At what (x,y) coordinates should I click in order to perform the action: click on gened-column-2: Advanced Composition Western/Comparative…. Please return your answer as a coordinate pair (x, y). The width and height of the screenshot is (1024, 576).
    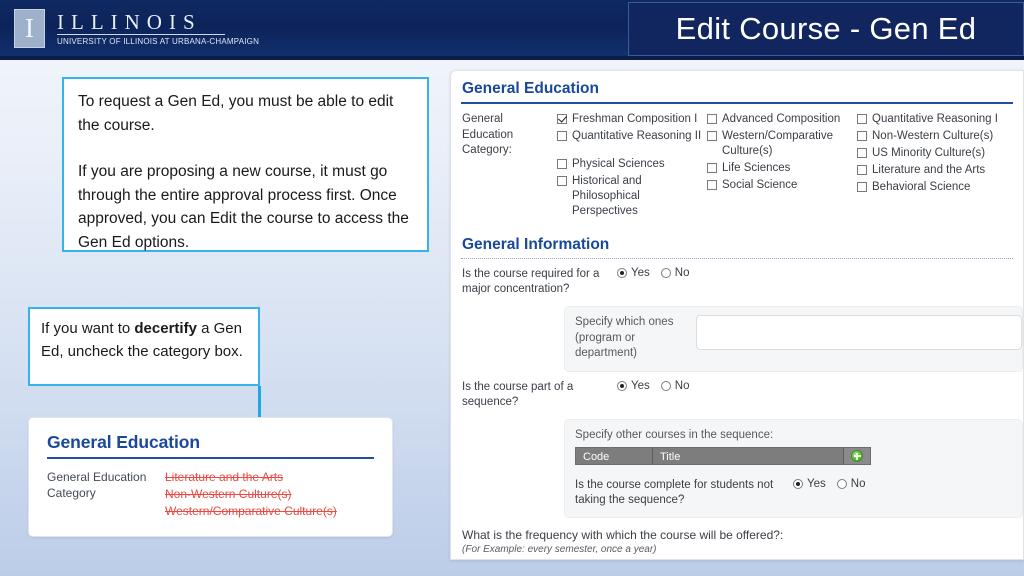
    Looking at the image, I should click on (782, 166).